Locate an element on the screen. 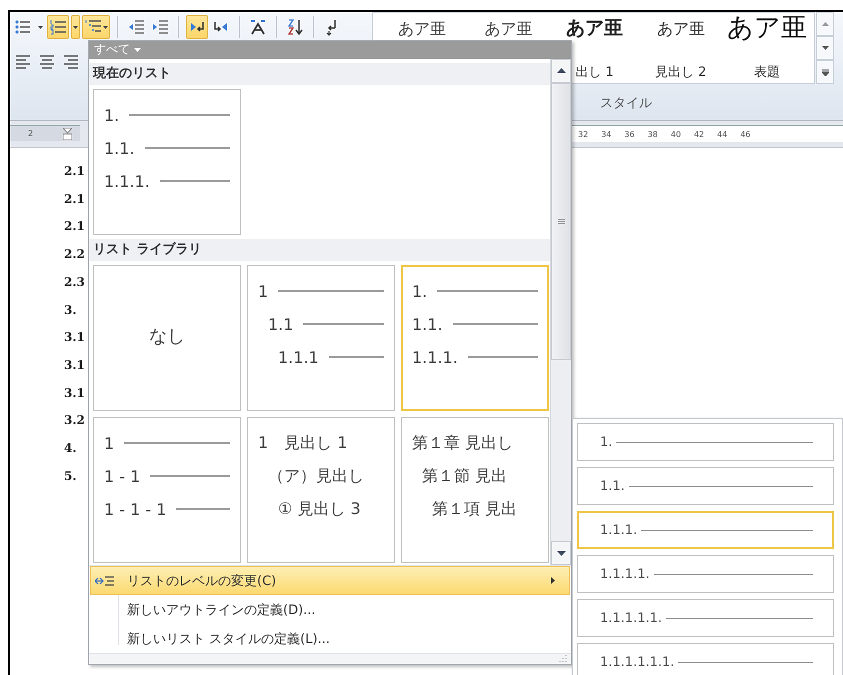  heading-number: 3. is located at coordinates (70, 310).